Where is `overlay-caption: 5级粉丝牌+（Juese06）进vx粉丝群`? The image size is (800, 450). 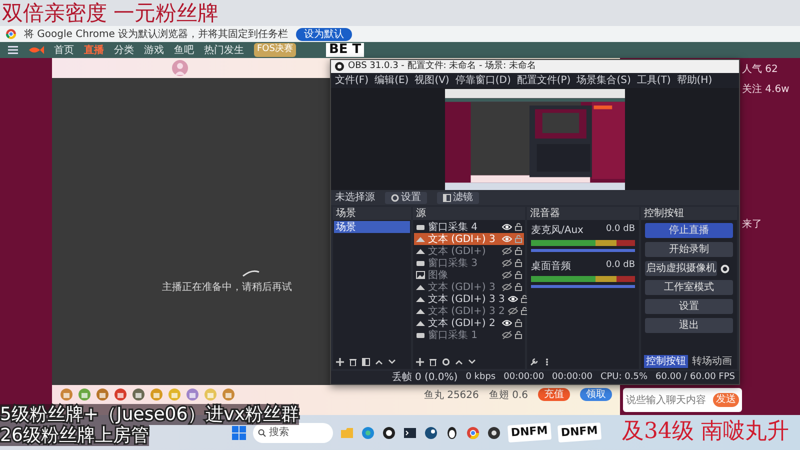
overlay-caption: 5级粉丝牌+（Juese06）进vx粉丝群 is located at coordinates (149, 414).